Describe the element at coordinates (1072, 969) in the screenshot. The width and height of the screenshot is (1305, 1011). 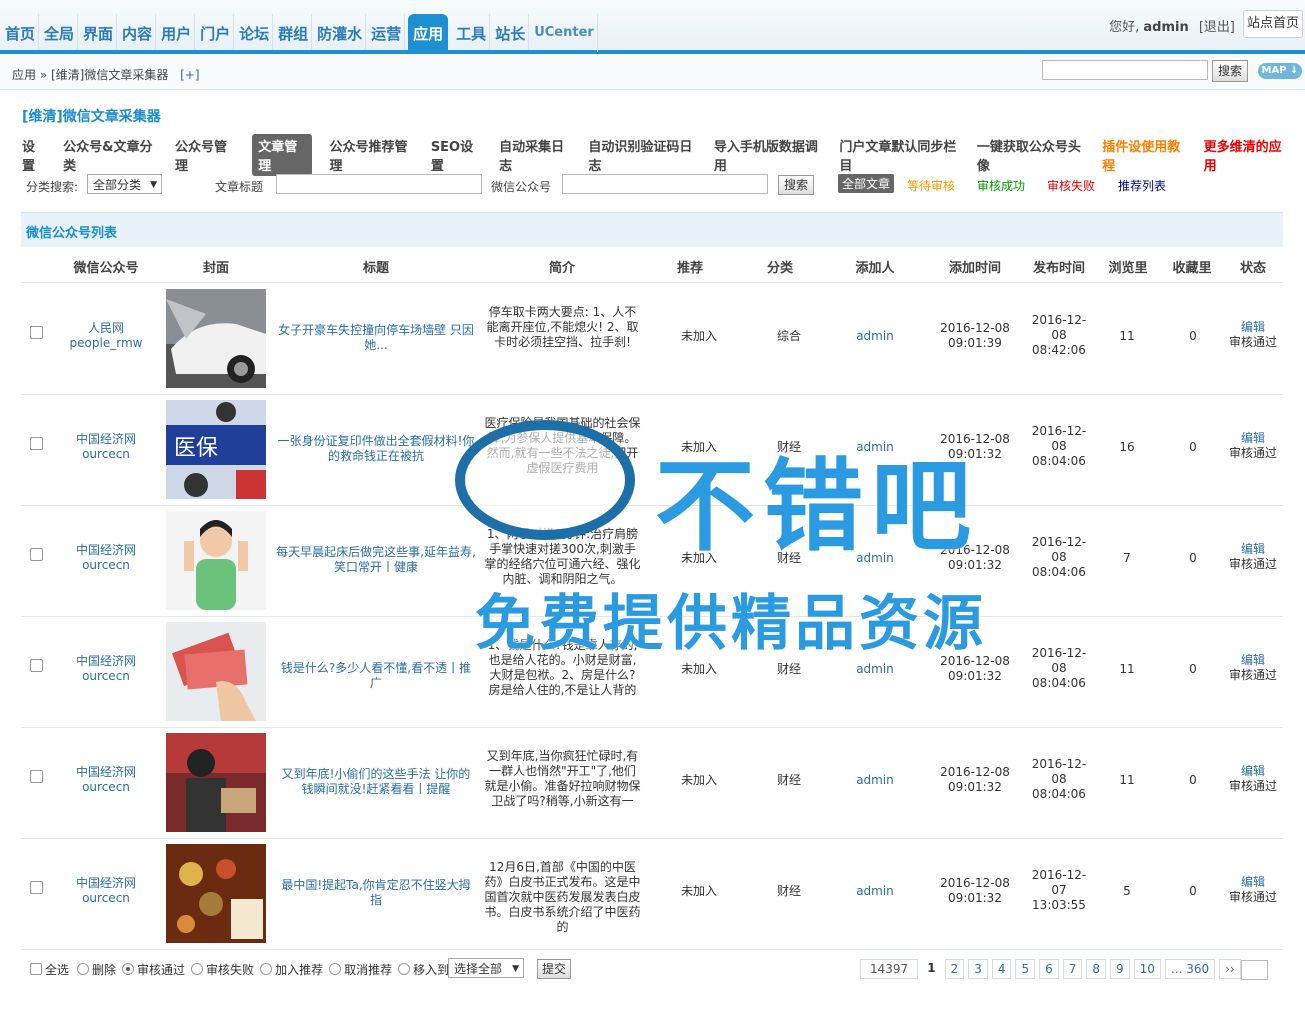
I see `page-link: 7` at that location.